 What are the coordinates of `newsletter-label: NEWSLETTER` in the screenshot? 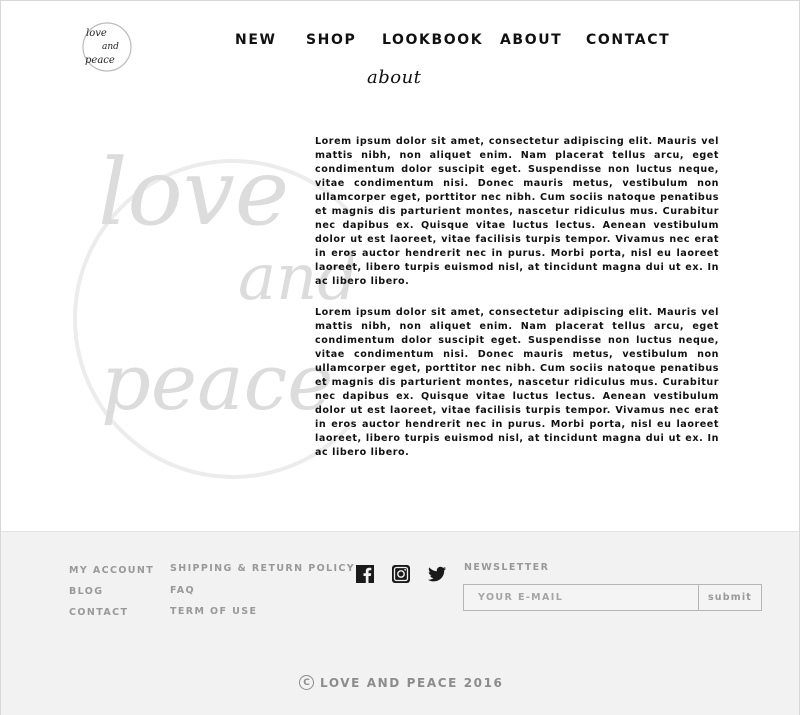 It's located at (507, 567).